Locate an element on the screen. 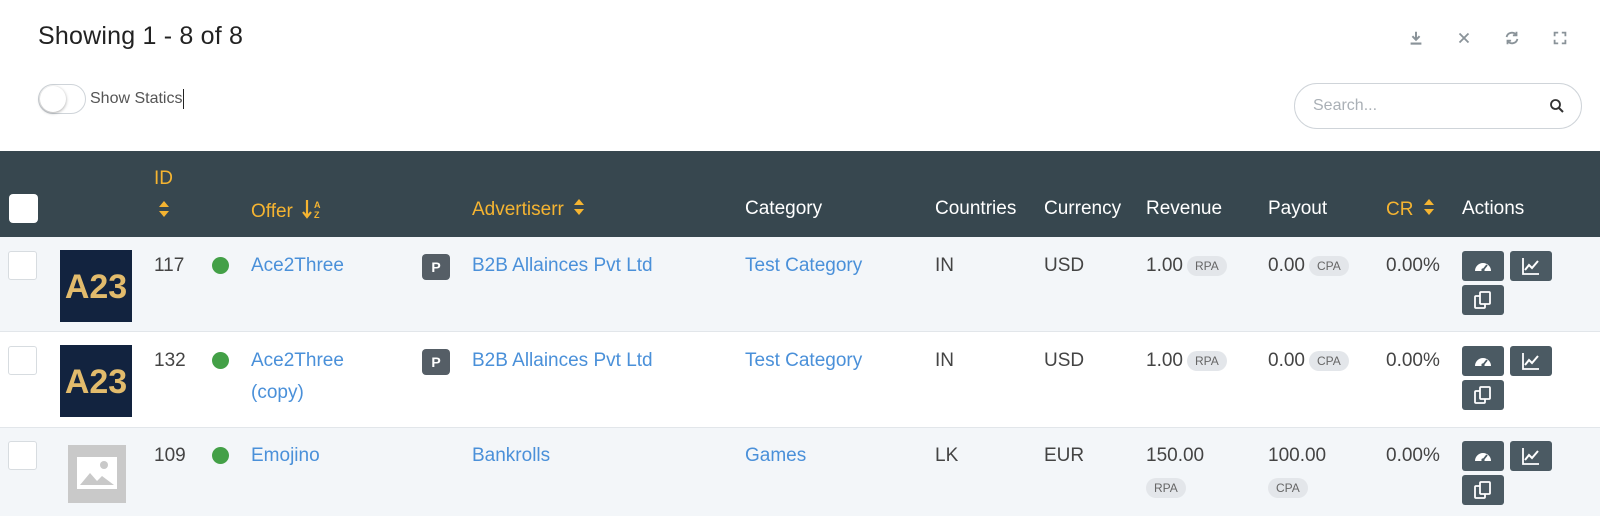 This screenshot has height=516, width=1600. currency-value: USD is located at coordinates (1064, 265).